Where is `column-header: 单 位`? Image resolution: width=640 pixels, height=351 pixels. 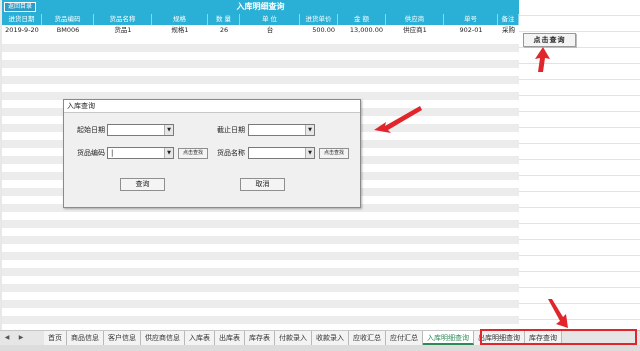
column-header: 单 位 is located at coordinates (270, 19).